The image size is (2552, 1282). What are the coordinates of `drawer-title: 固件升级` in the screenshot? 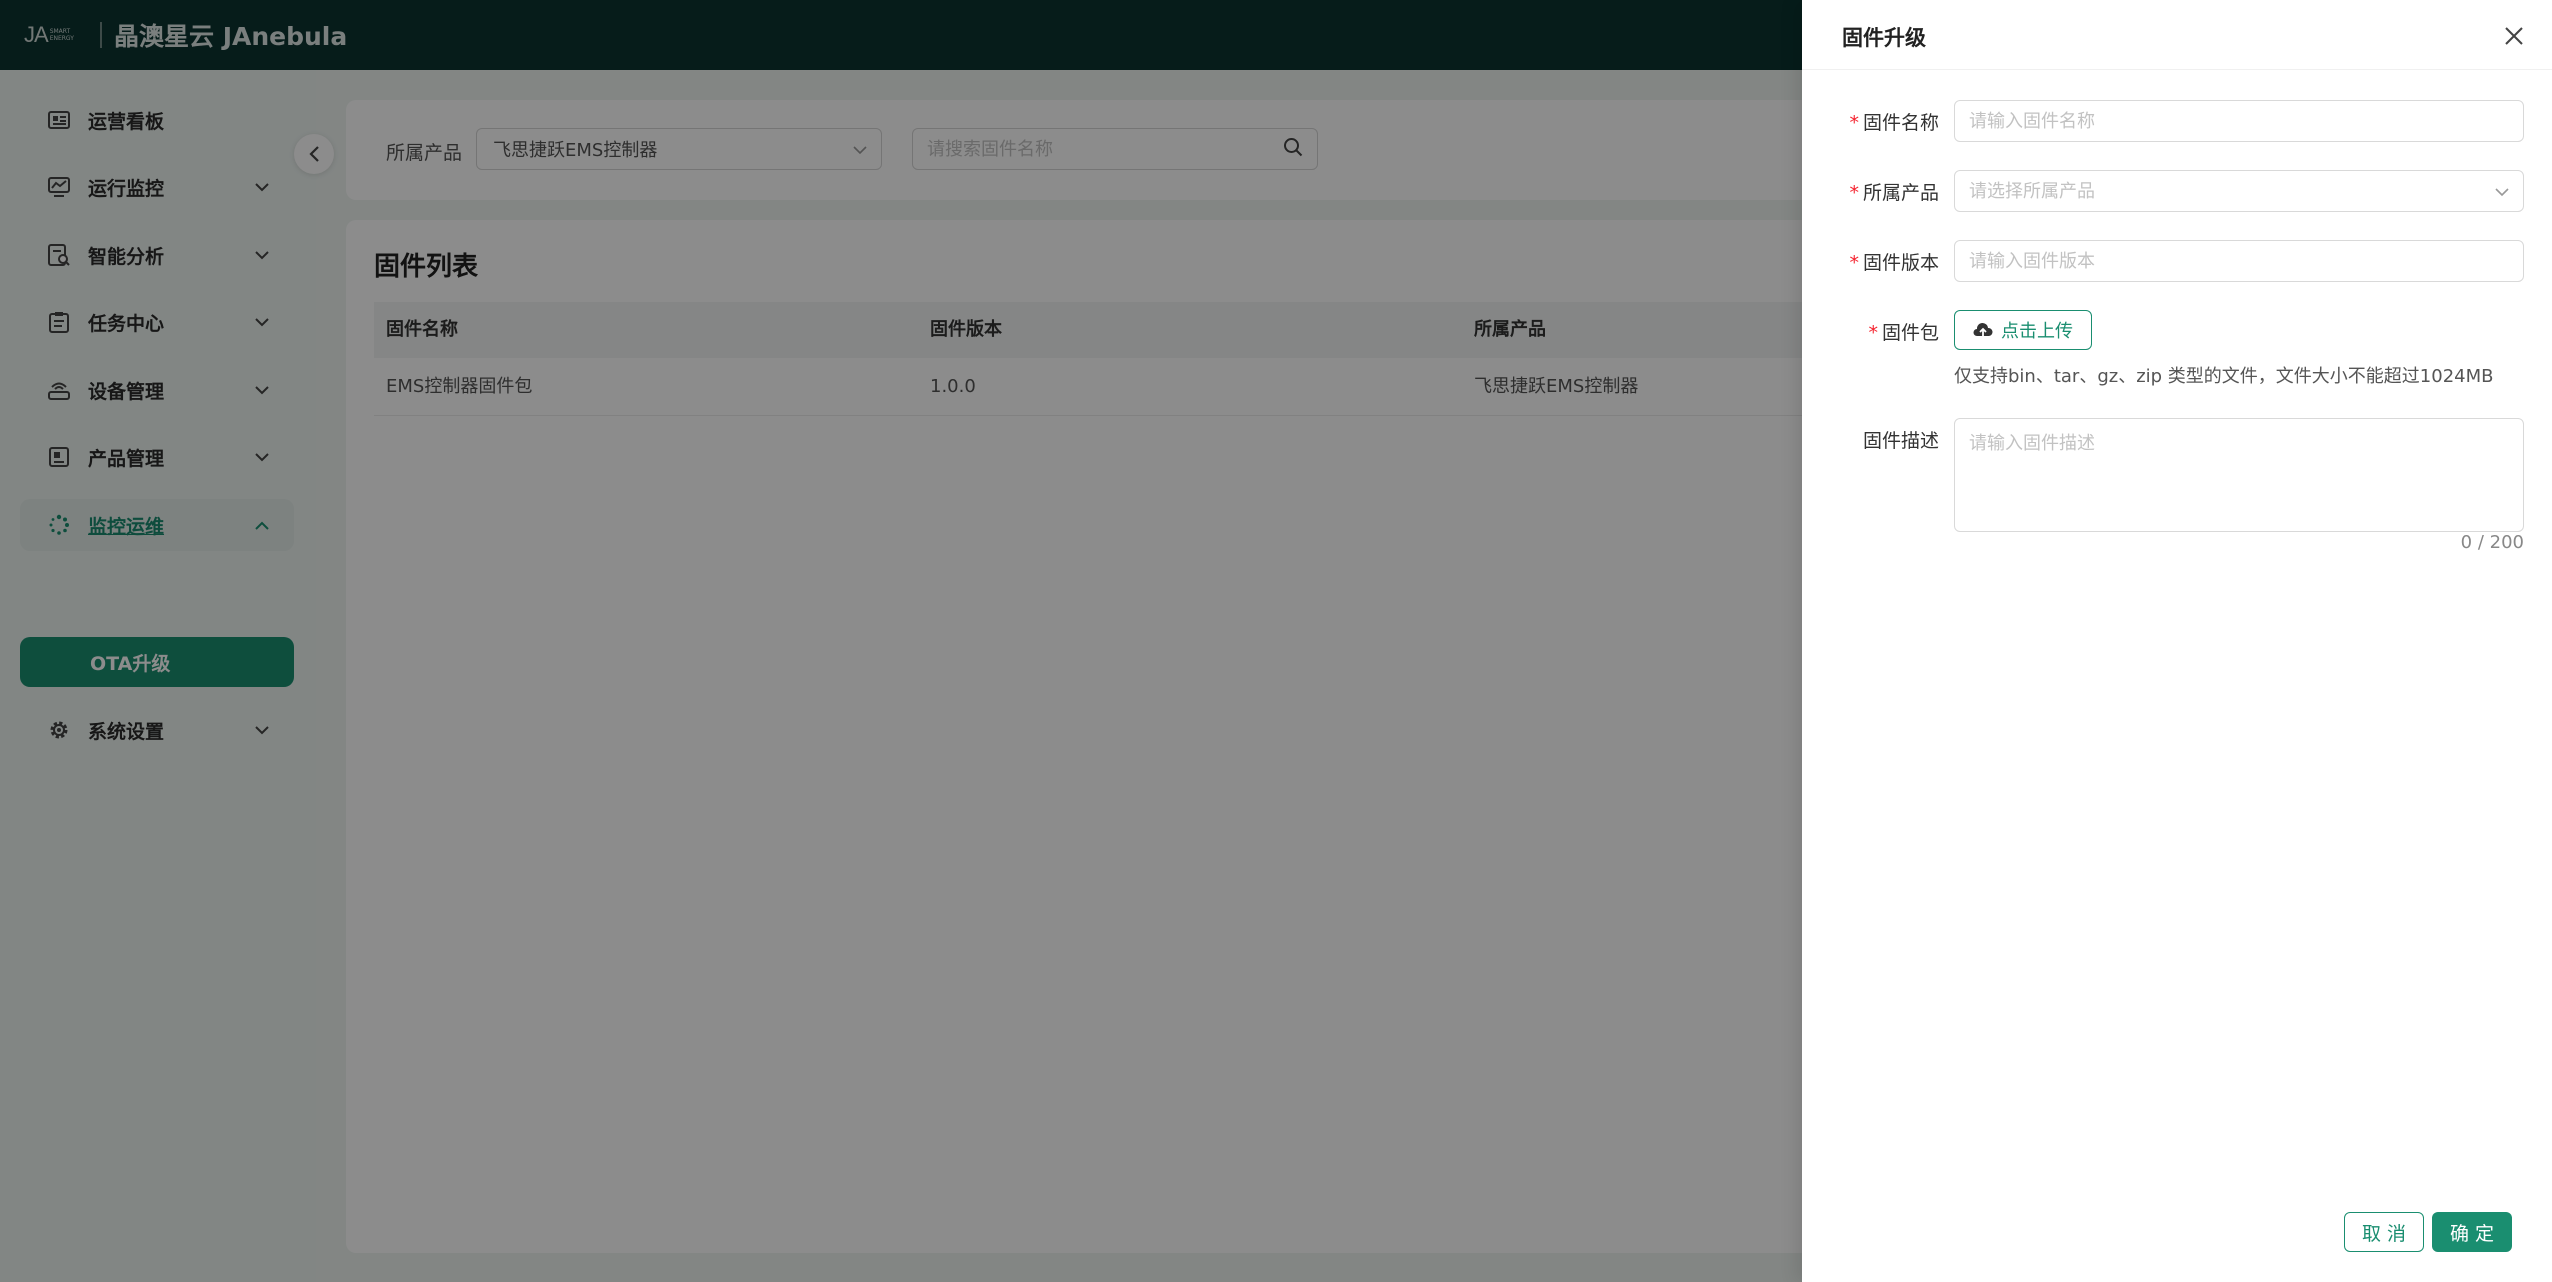 It's located at (1884, 38).